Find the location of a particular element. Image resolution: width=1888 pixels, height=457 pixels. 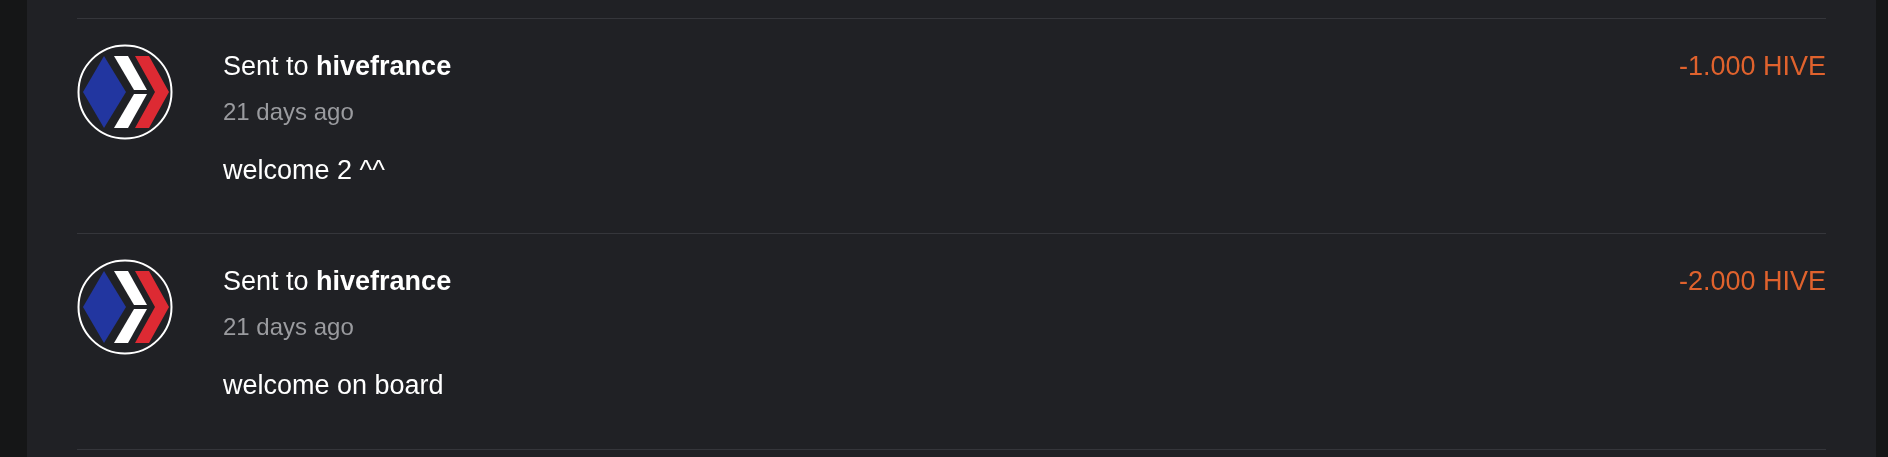

transaction-memo: welcome on board is located at coordinates (334, 385).